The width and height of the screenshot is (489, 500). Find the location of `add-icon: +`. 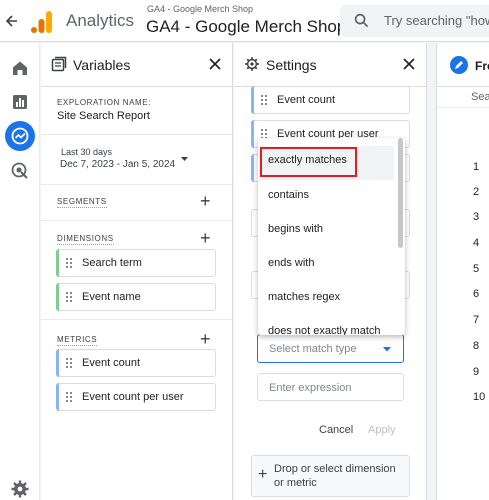

add-icon: + is located at coordinates (263, 474).